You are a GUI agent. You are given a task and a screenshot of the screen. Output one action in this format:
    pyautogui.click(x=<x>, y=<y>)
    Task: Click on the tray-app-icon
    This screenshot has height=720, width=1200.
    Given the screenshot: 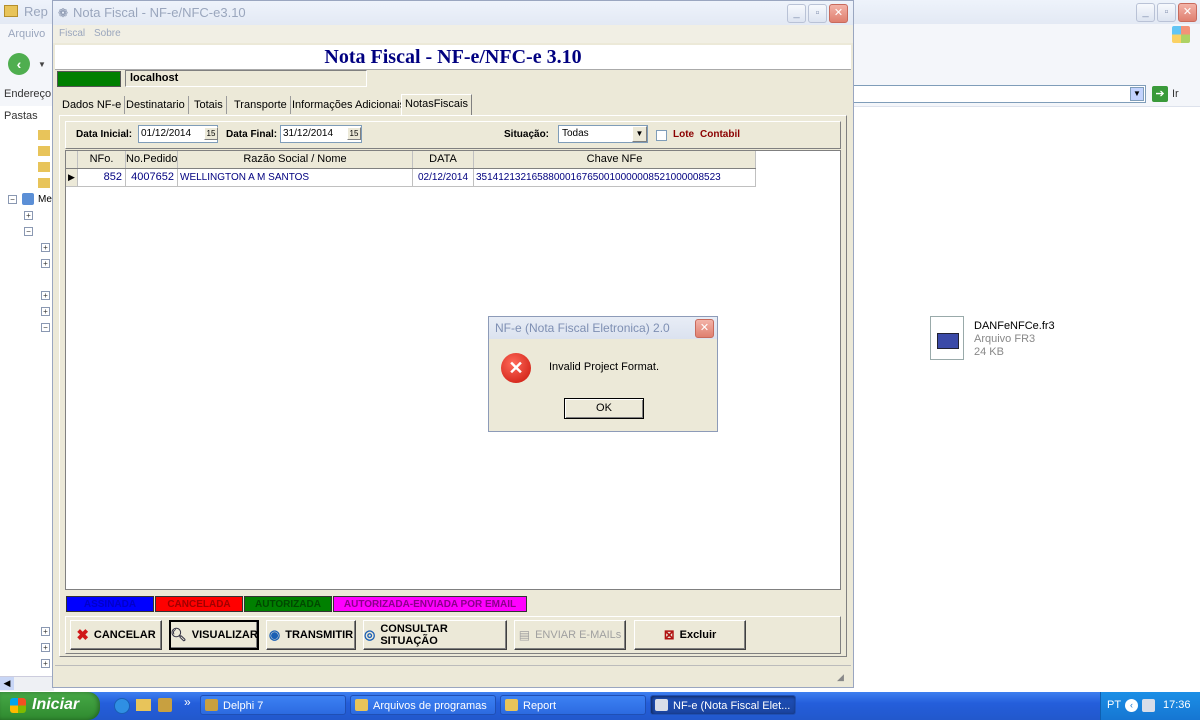 What is the action you would take?
    pyautogui.click(x=1148, y=705)
    